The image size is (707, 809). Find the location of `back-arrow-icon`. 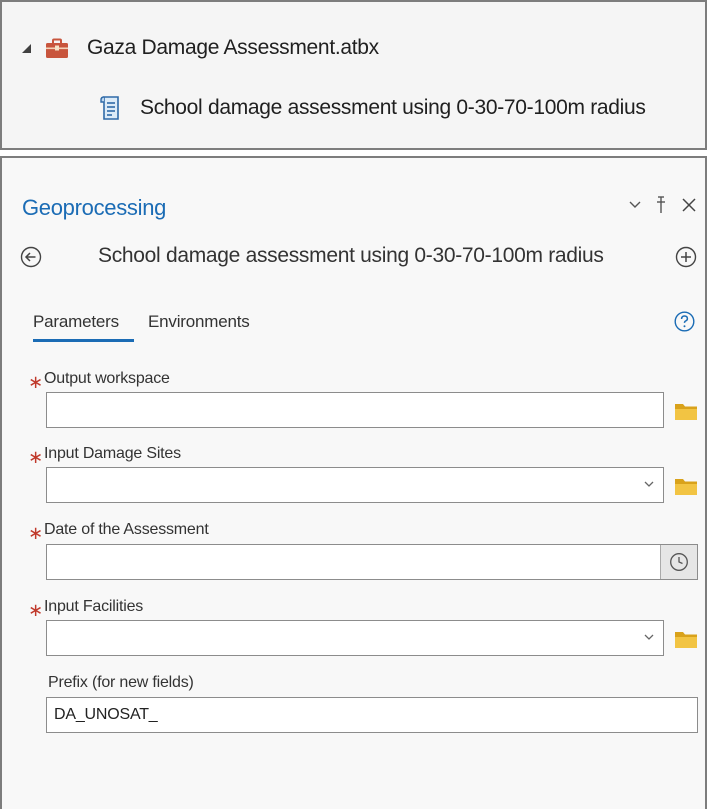

back-arrow-icon is located at coordinates (31, 257).